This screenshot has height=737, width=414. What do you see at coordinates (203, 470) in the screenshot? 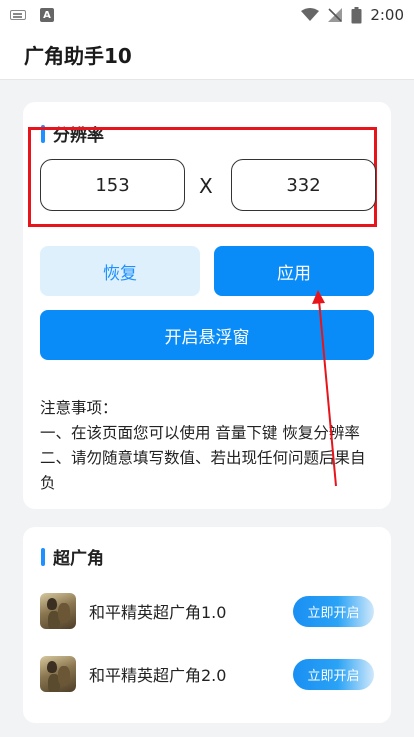
I see `notes-line-2: 二、请勿随意填写数值、若出现任何问题后果自负` at bounding box center [203, 470].